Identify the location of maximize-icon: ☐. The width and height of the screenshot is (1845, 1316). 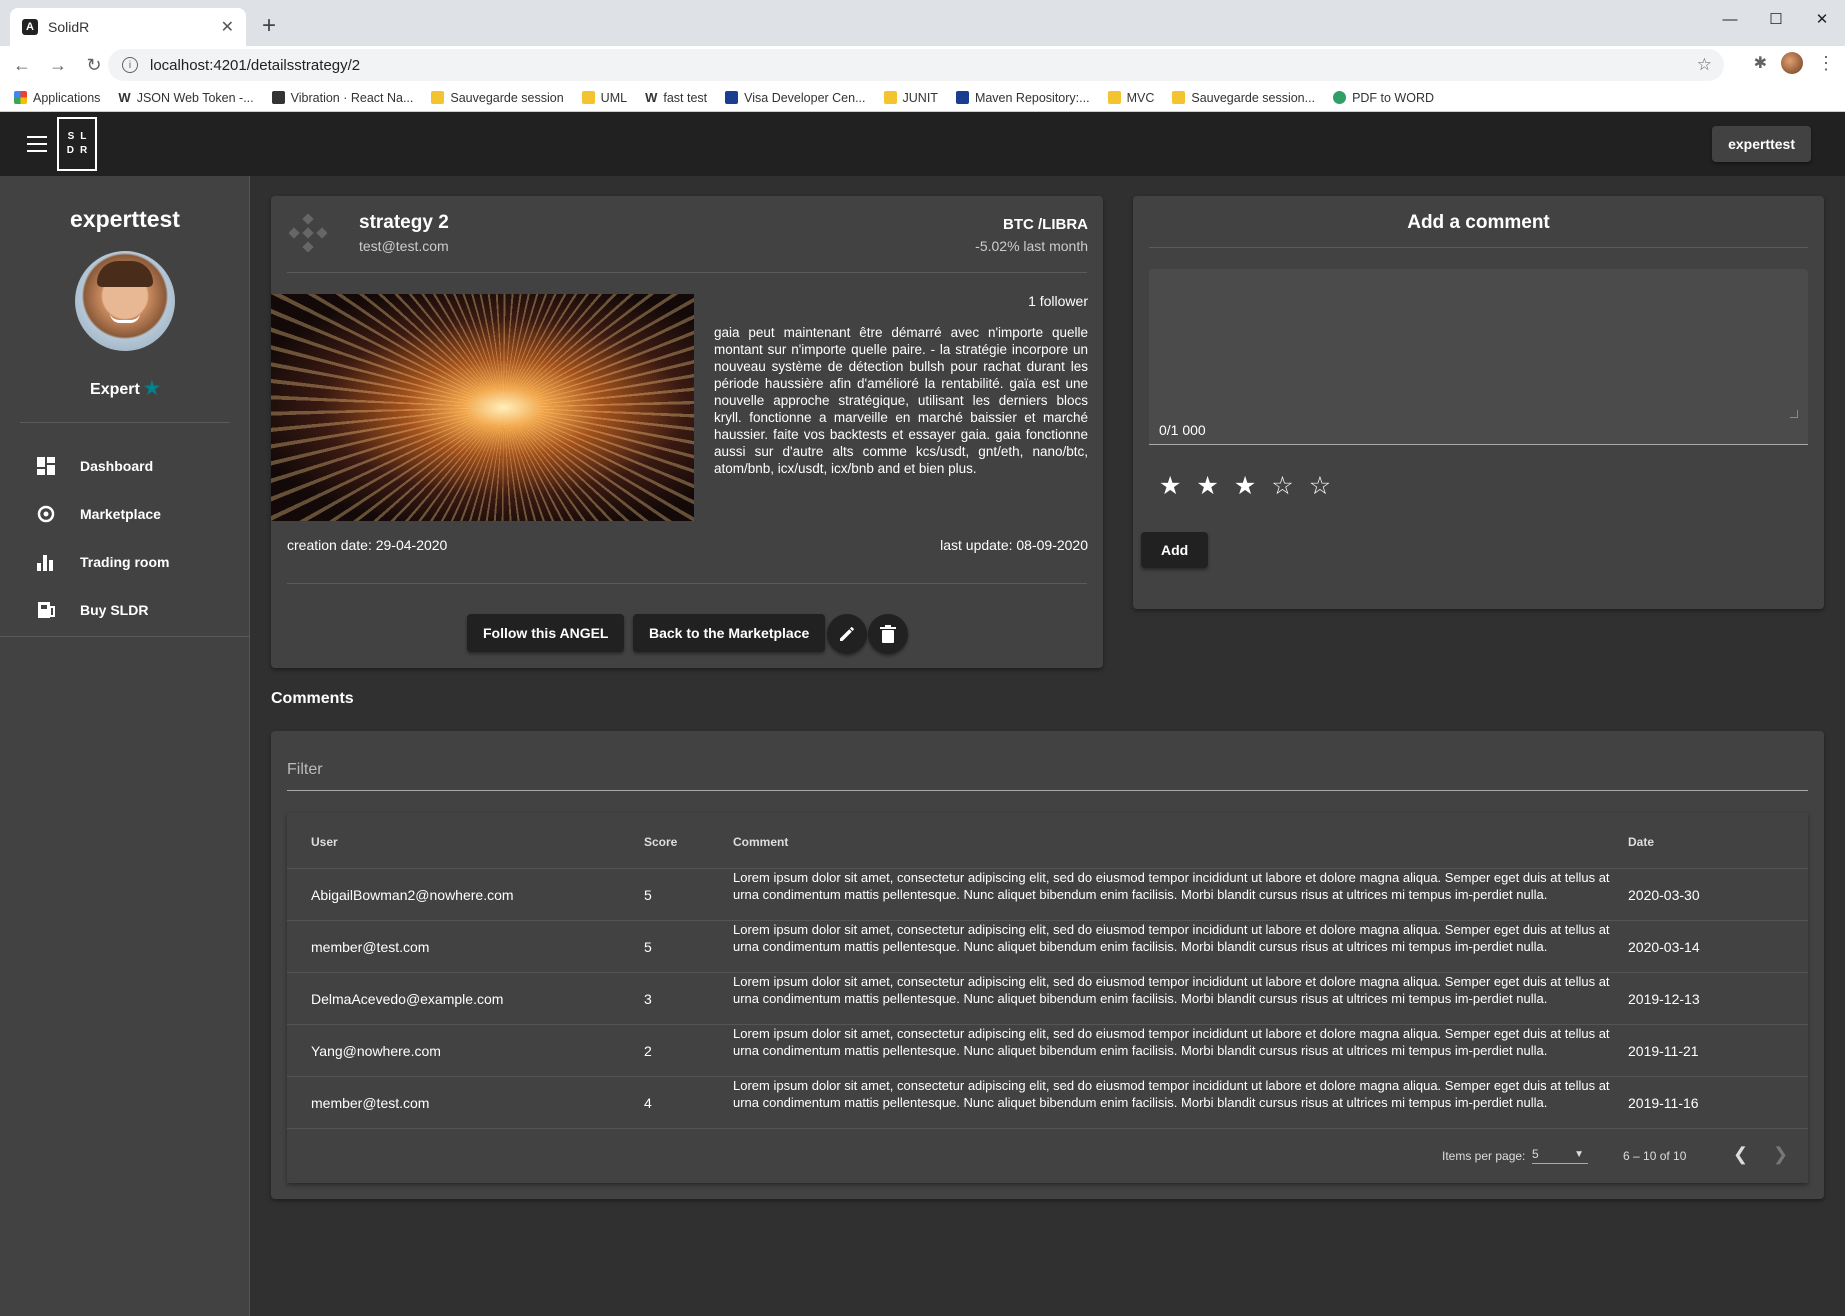
(1776, 19).